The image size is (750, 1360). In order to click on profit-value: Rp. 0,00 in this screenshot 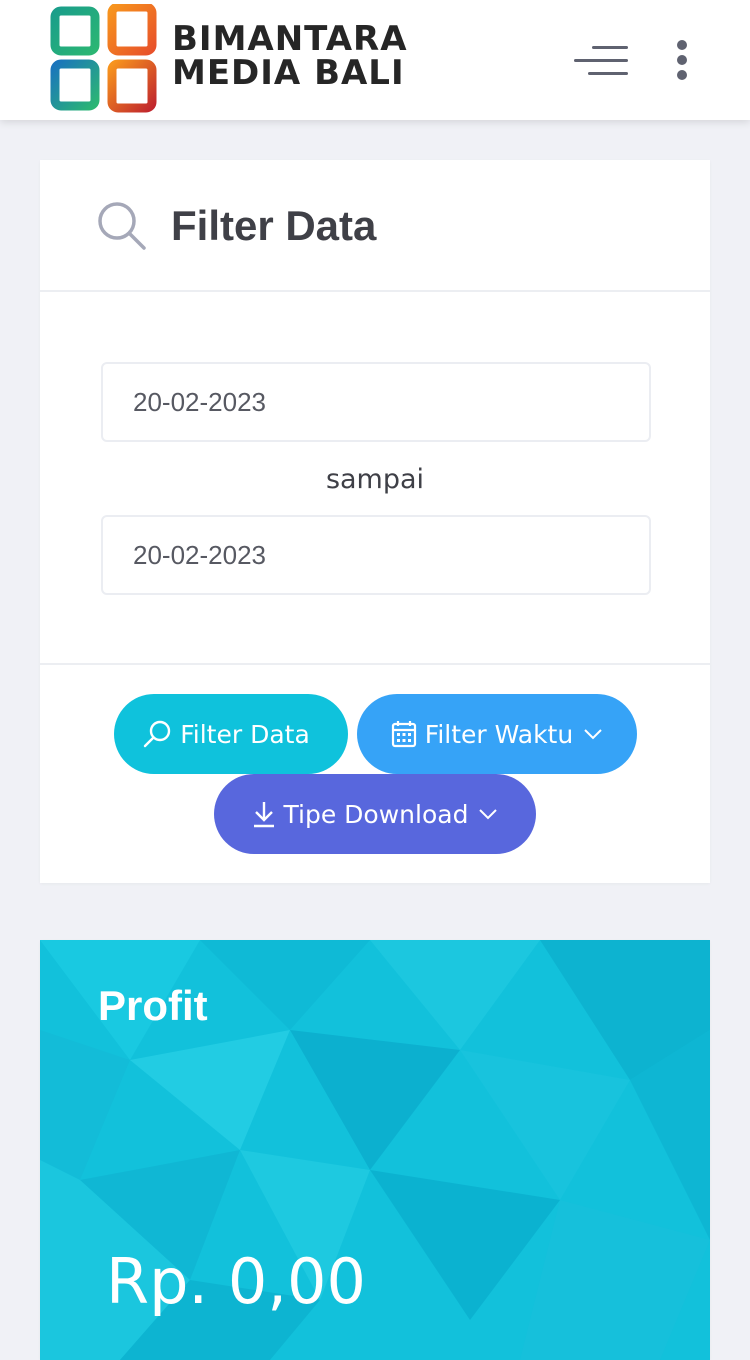, I will do `click(236, 1281)`.